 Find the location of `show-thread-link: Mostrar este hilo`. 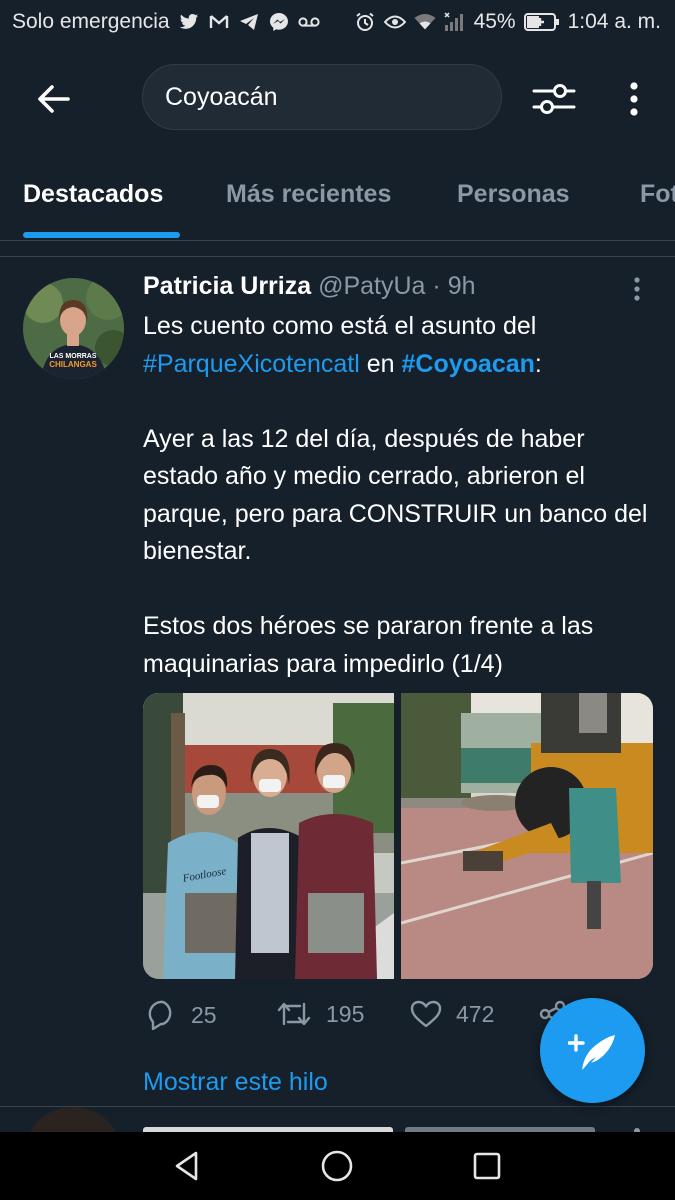

show-thread-link: Mostrar este hilo is located at coordinates (235, 1082).